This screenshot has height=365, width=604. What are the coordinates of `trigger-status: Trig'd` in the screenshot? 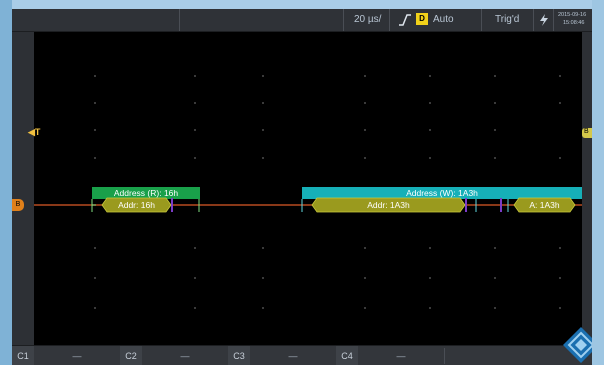 It's located at (507, 20).